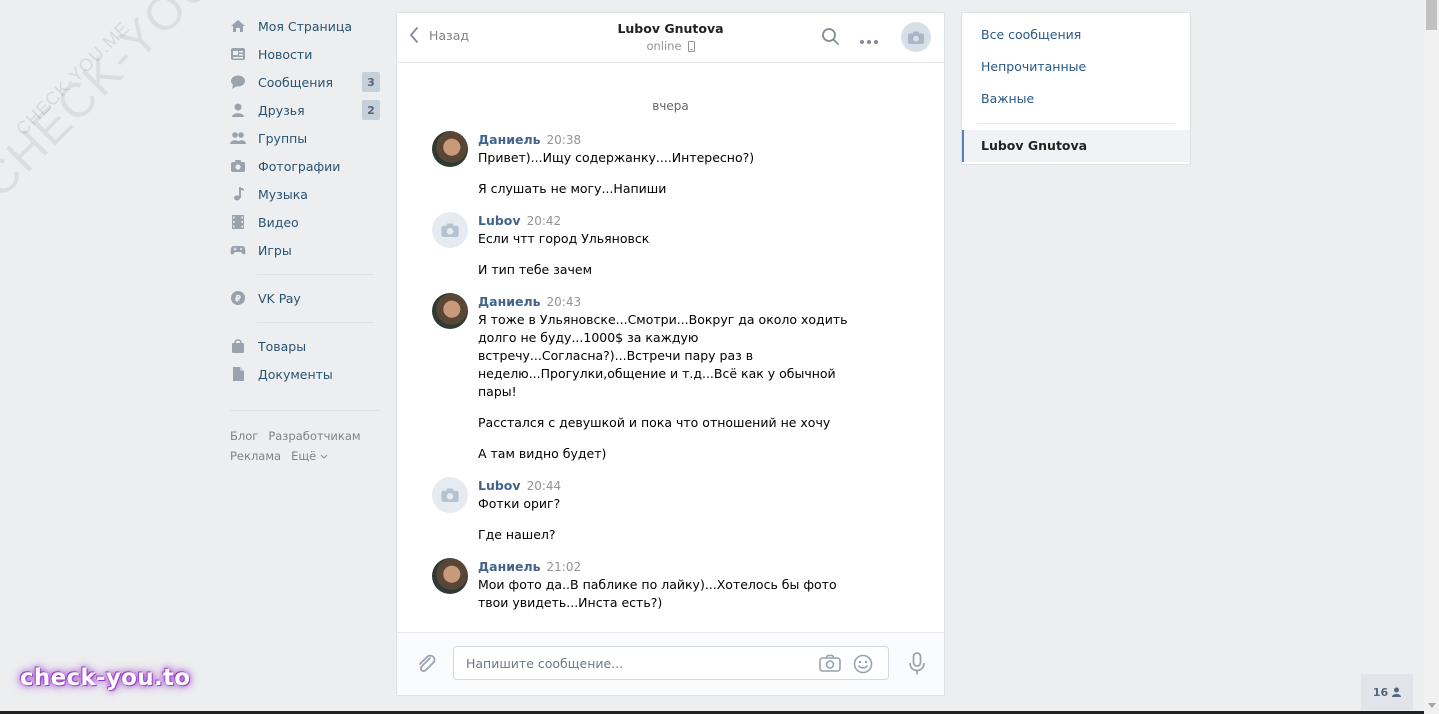 Image resolution: width=1439 pixels, height=714 pixels. What do you see at coordinates (255, 456) in the screenshot?
I see `footer-link-ads: Реклама` at bounding box center [255, 456].